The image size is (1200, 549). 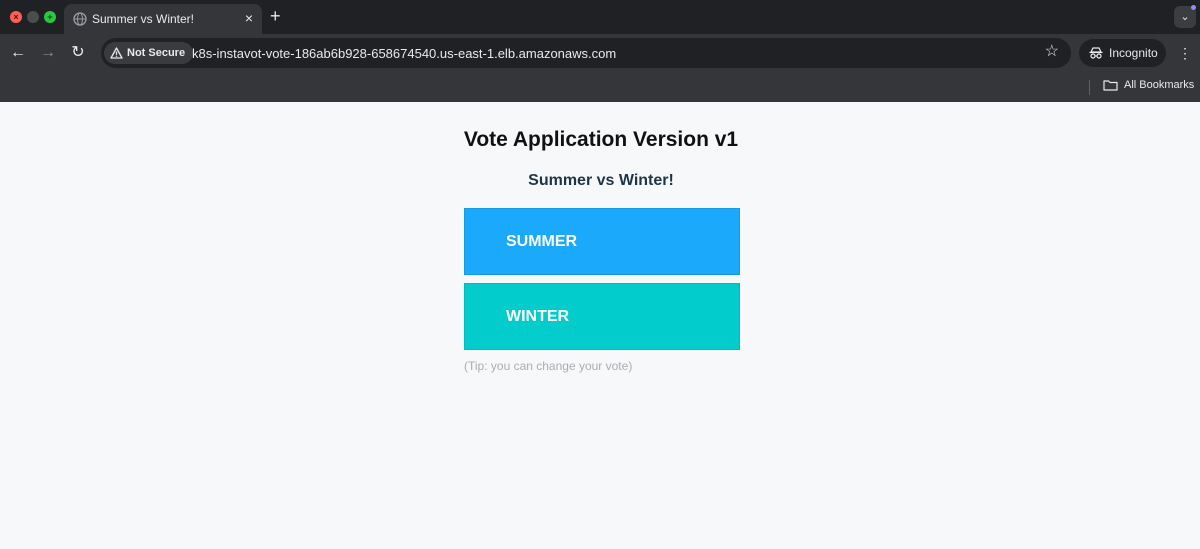 I want to click on window-close-button: ×, so click(x=16, y=17).